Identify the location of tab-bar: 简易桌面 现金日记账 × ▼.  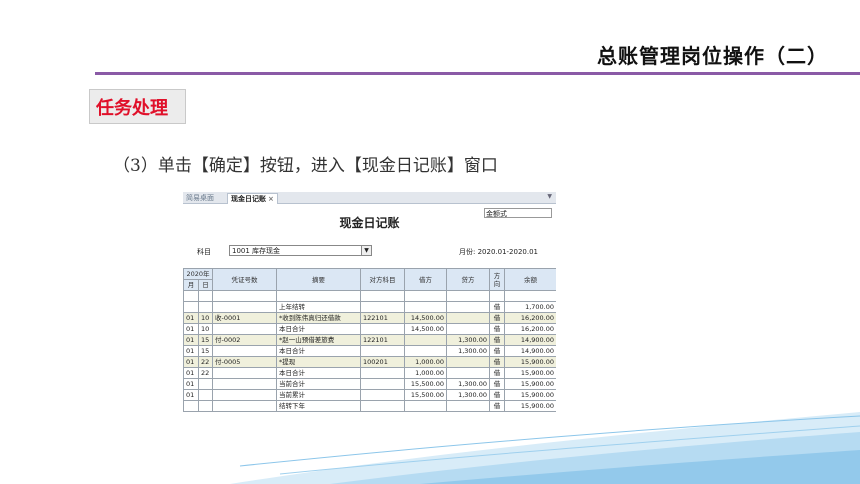
(369, 198).